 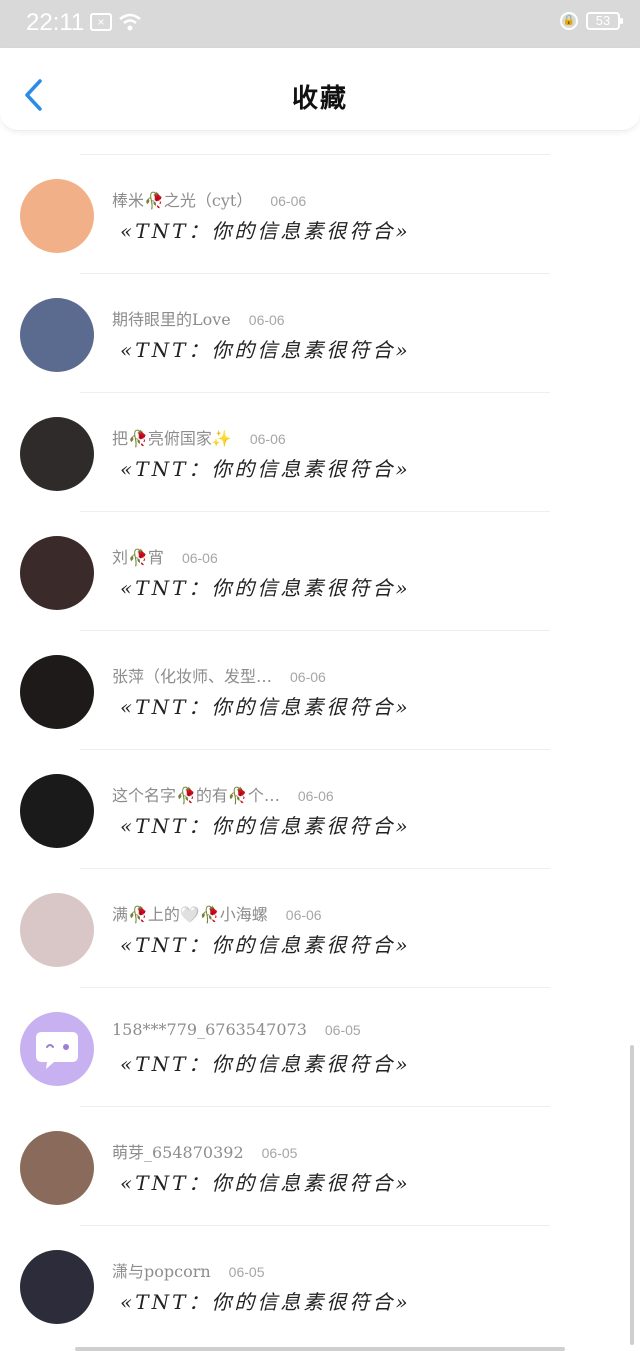 I want to click on list-item: 期待眼里的Love 06-06 «TNT：你的信息素很符合», so click(x=320, y=333).